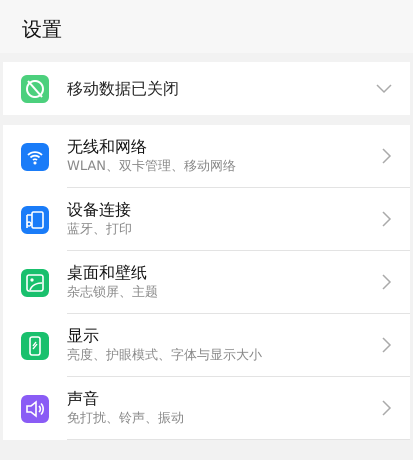  What do you see at coordinates (42, 29) in the screenshot?
I see `page-title: 设置` at bounding box center [42, 29].